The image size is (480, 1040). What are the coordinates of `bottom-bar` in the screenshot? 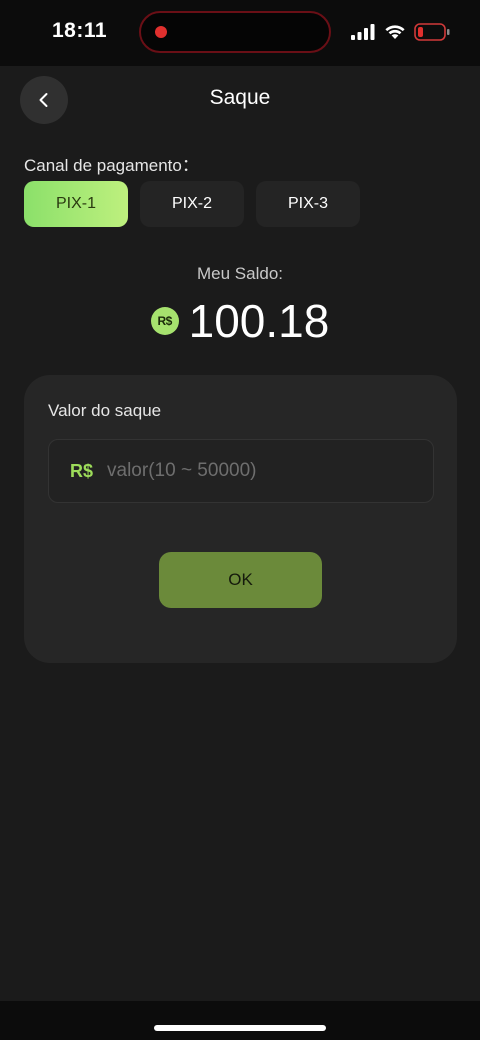 It's located at (240, 1020).